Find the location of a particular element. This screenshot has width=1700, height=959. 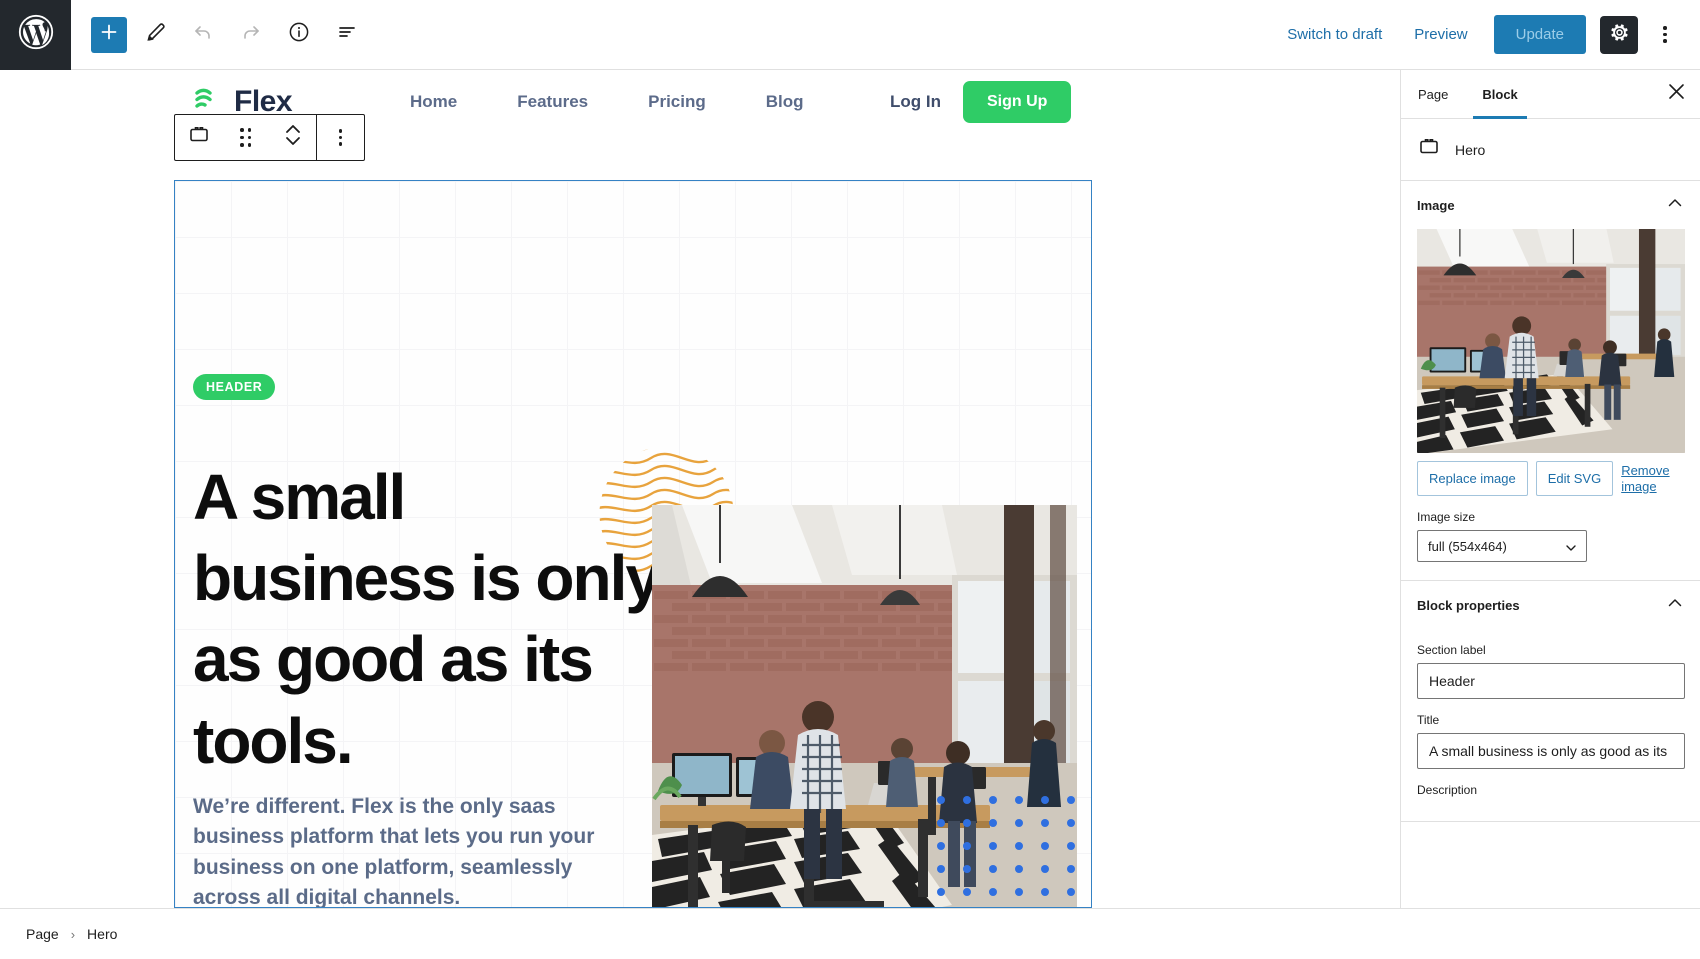

title-label: Title is located at coordinates (1428, 720).